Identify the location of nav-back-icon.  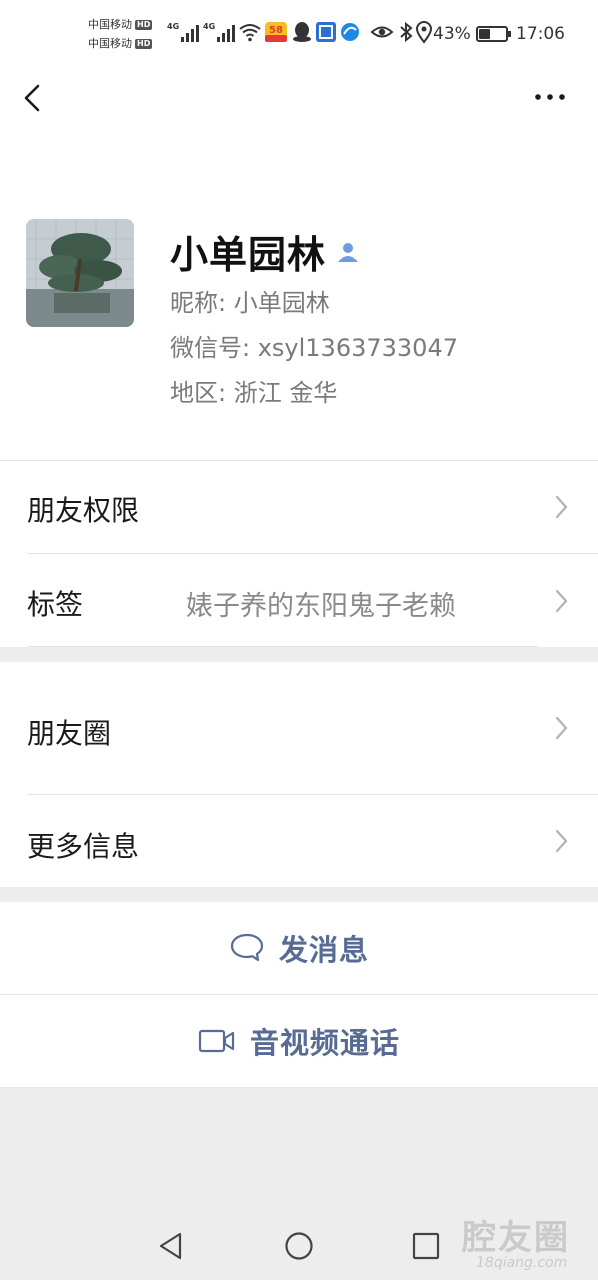
(171, 1246).